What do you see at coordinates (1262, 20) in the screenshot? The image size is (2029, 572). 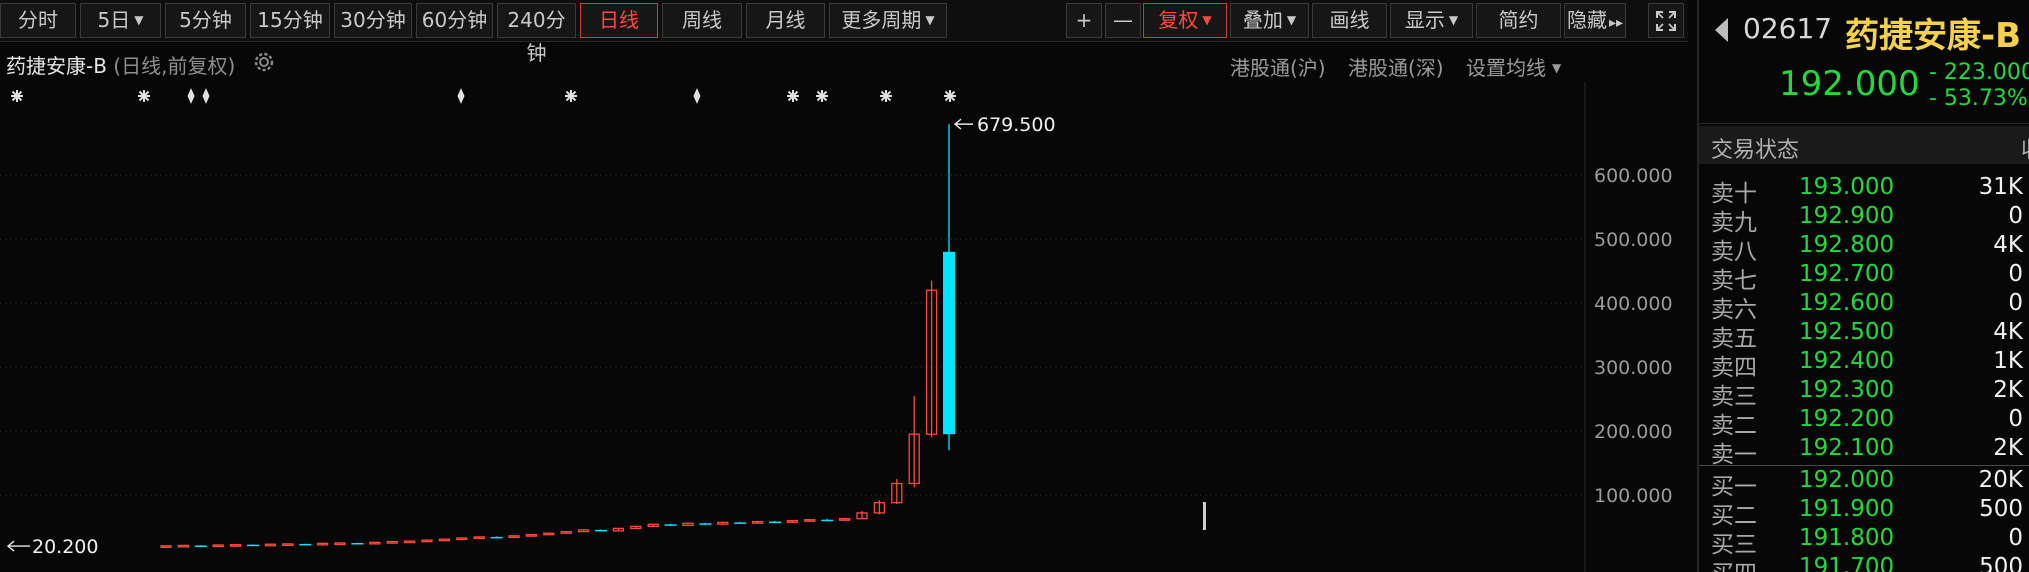 I see `tool-label: 叠加` at bounding box center [1262, 20].